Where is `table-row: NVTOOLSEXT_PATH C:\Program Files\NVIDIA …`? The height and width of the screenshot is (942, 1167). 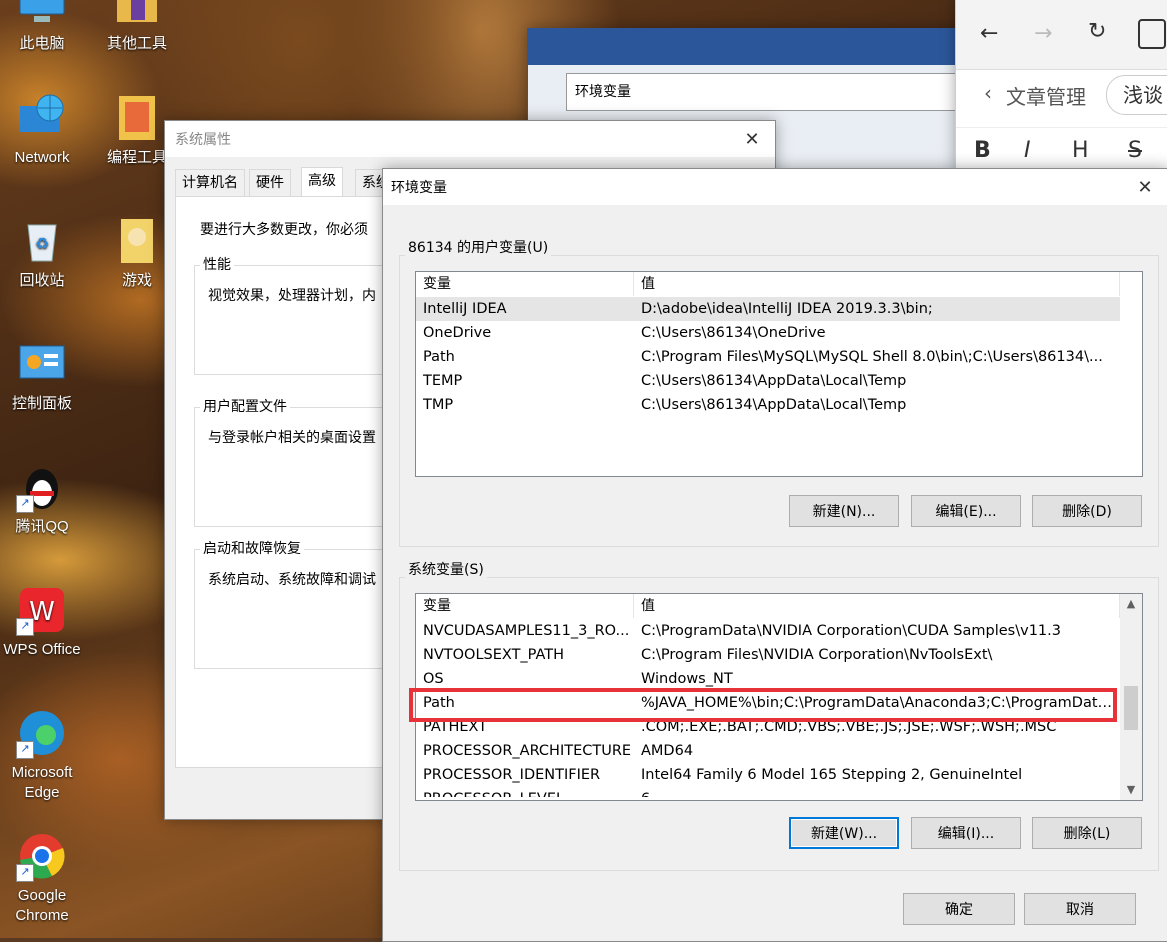
table-row: NVTOOLSEXT_PATH C:\Program Files\NVIDIA … is located at coordinates (779, 655).